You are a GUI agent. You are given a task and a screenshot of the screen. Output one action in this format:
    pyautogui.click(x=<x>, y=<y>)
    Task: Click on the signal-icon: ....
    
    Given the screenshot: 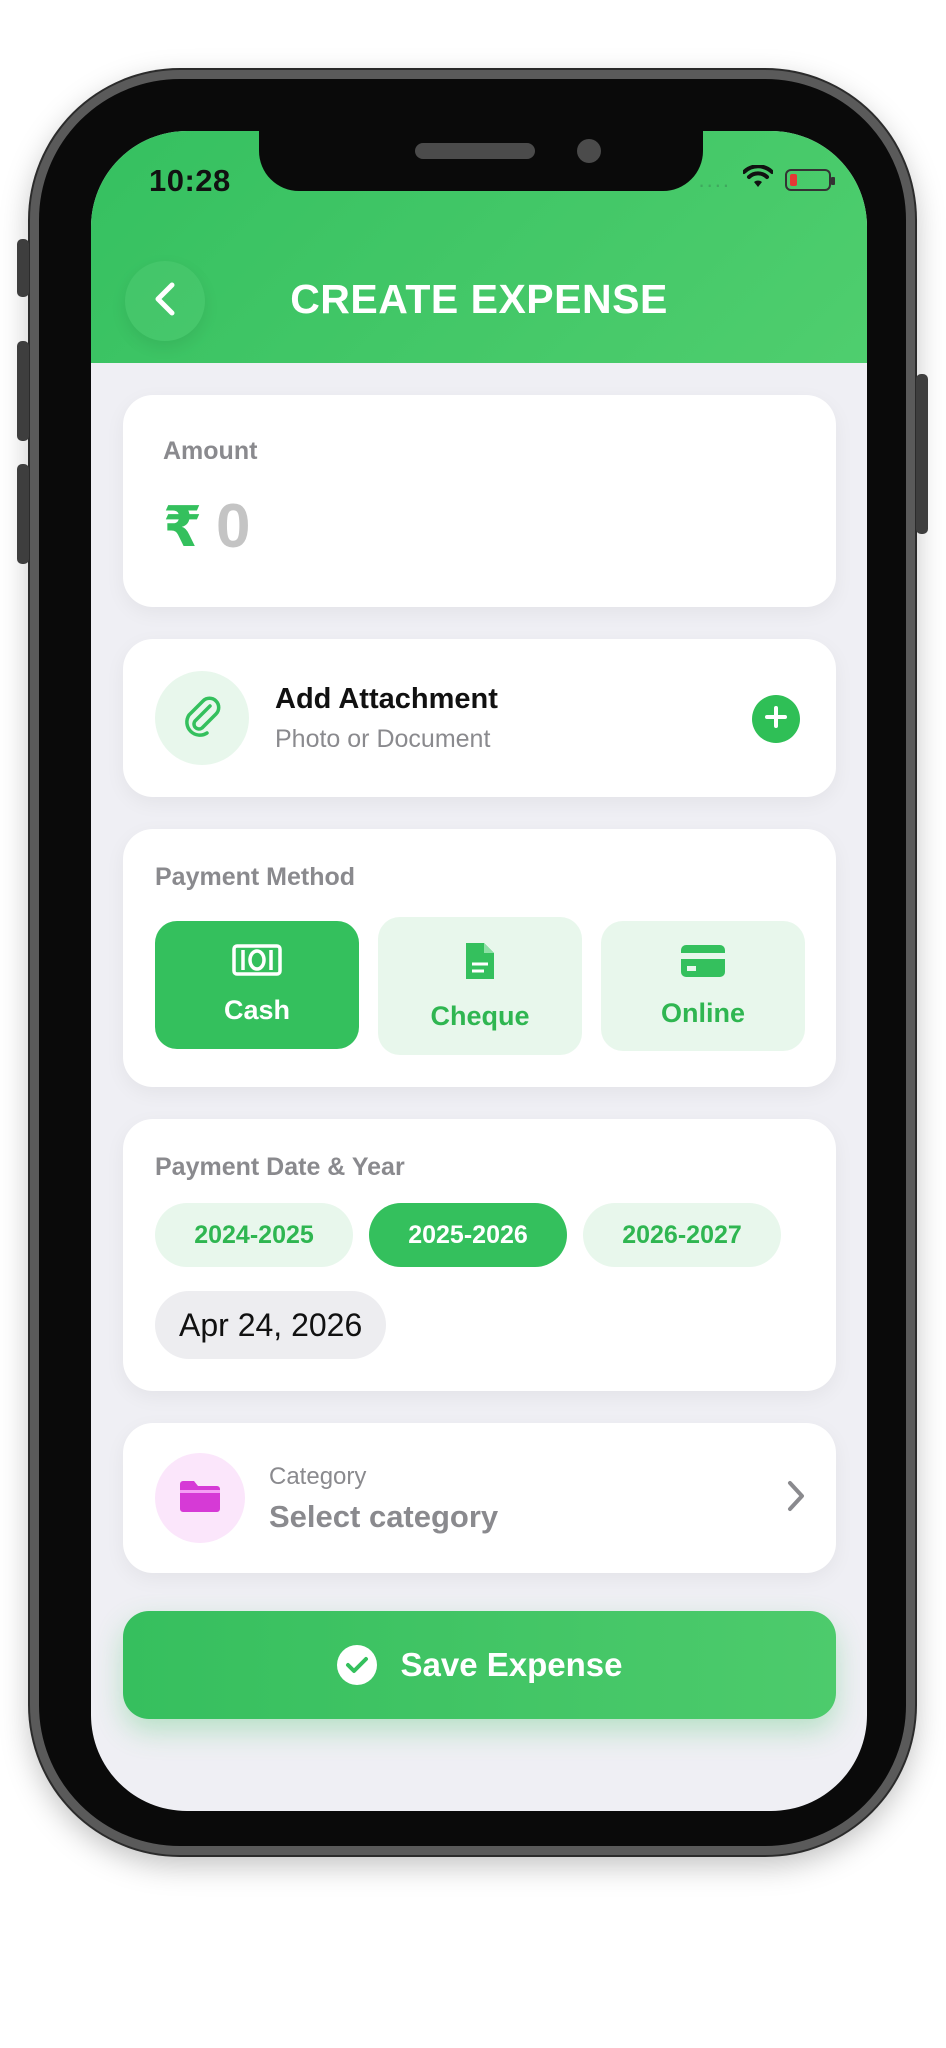 What is the action you would take?
    pyautogui.click(x=714, y=179)
    